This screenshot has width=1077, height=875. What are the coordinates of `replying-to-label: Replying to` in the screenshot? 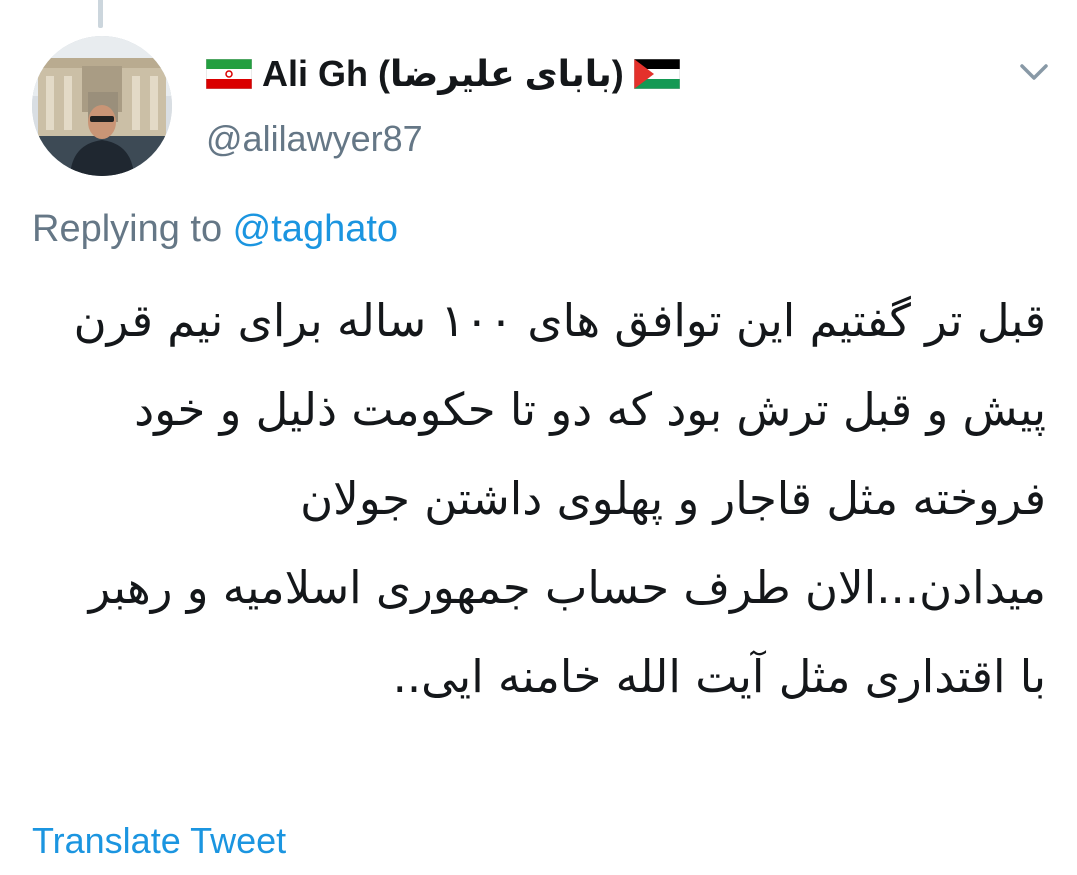 It's located at (132, 229).